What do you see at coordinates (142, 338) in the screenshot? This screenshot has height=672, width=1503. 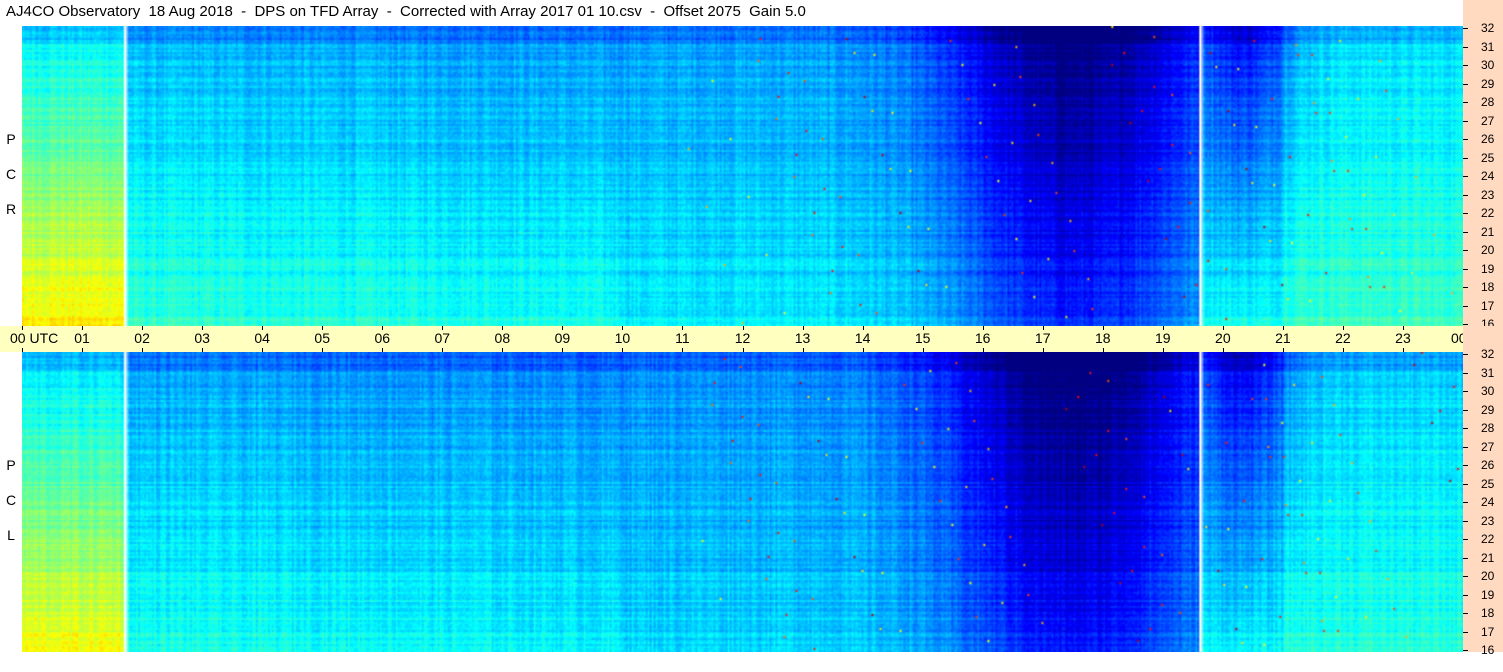 I see `time-tick-label: 02` at bounding box center [142, 338].